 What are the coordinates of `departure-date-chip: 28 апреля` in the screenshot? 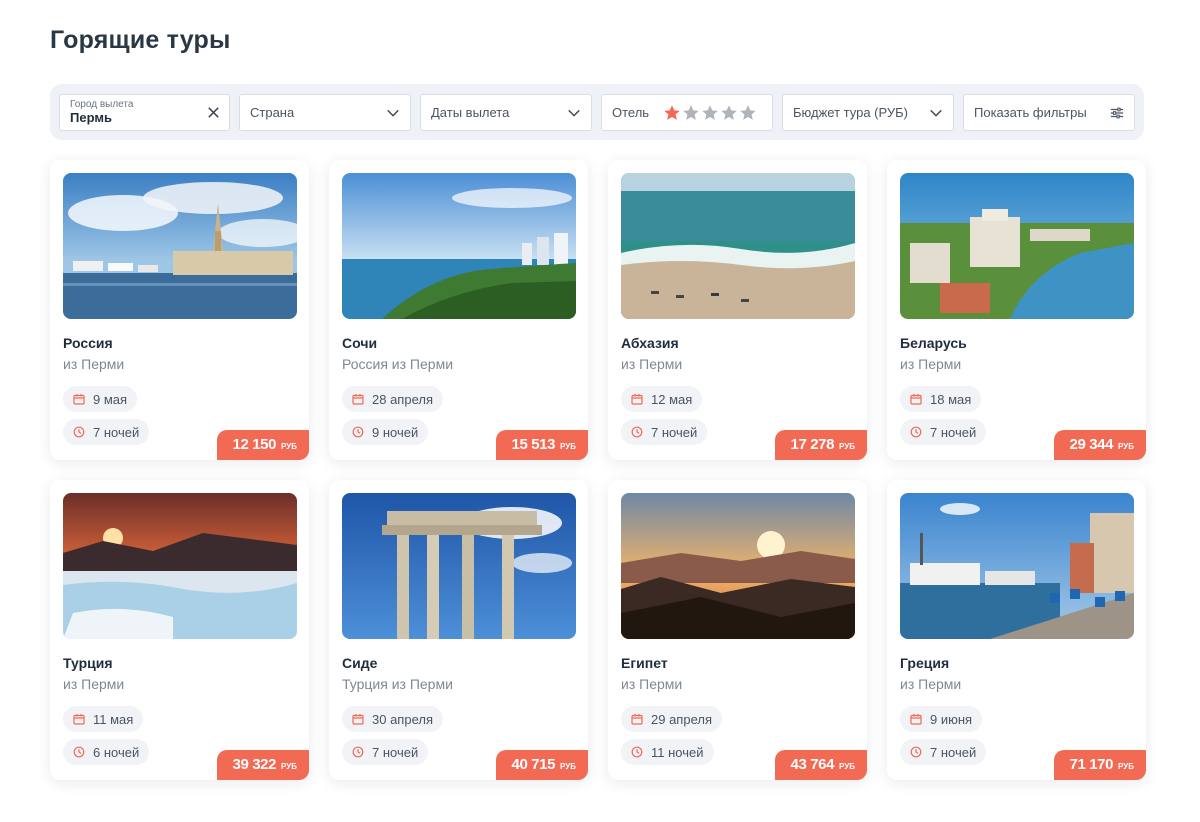 It's located at (392, 399).